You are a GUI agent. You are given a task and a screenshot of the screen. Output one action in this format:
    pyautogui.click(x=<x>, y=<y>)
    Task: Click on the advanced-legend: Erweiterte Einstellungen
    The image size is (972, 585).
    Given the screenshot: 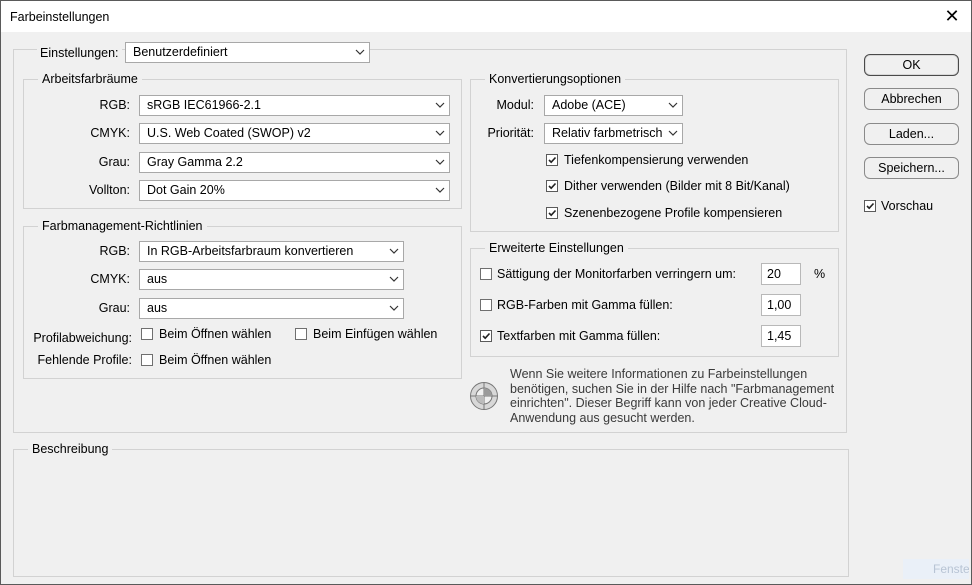 What is the action you would take?
    pyautogui.click(x=556, y=248)
    